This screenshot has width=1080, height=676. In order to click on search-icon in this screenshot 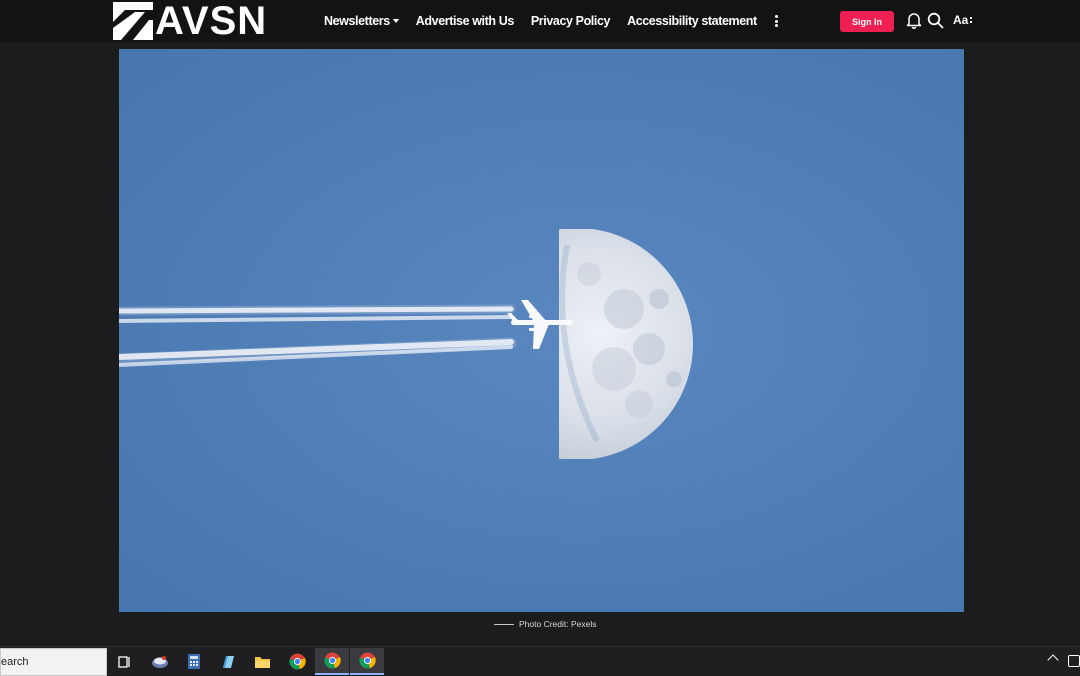, I will do `click(935, 20)`.